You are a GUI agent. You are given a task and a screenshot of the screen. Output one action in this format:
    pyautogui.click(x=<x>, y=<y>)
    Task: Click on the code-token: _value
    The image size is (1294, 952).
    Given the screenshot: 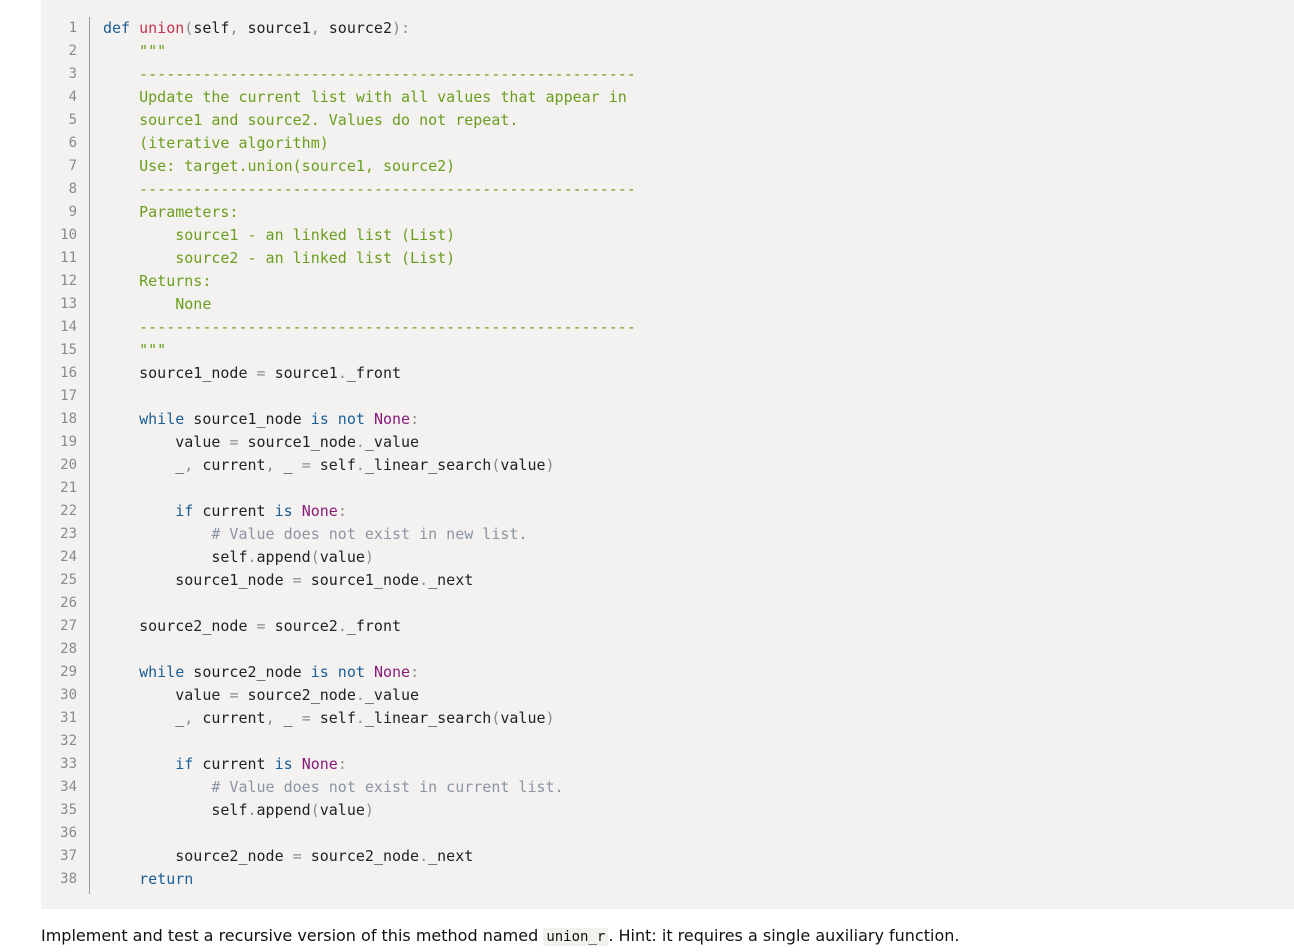 What is the action you would take?
    pyautogui.click(x=392, y=695)
    